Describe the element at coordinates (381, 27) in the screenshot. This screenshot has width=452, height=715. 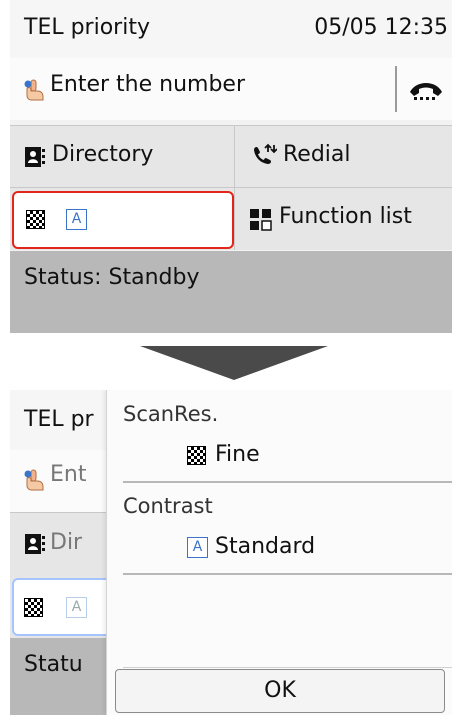
I see `datetime: 05/05 12:35` at that location.